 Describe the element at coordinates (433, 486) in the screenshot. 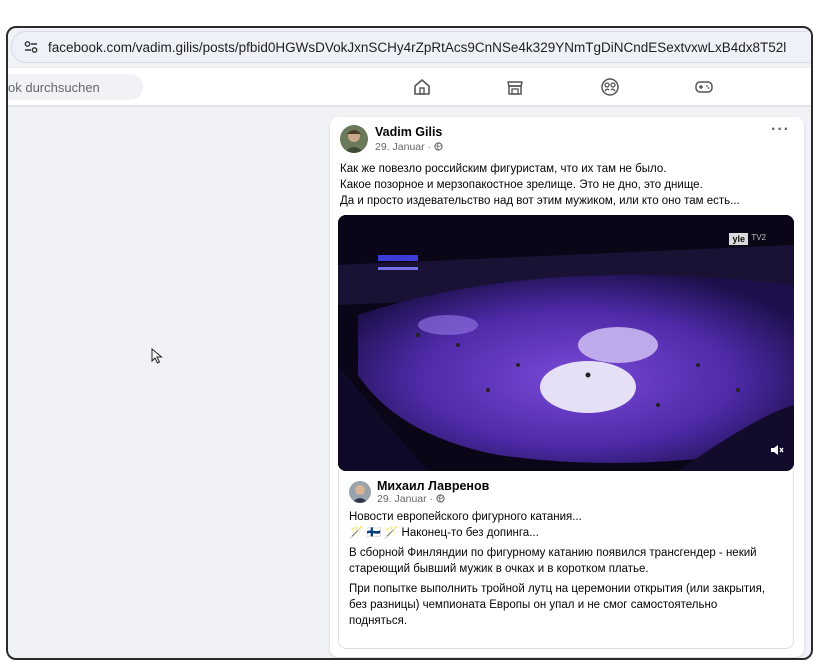

I see `shared-author-name: Михаил Лавренов` at that location.